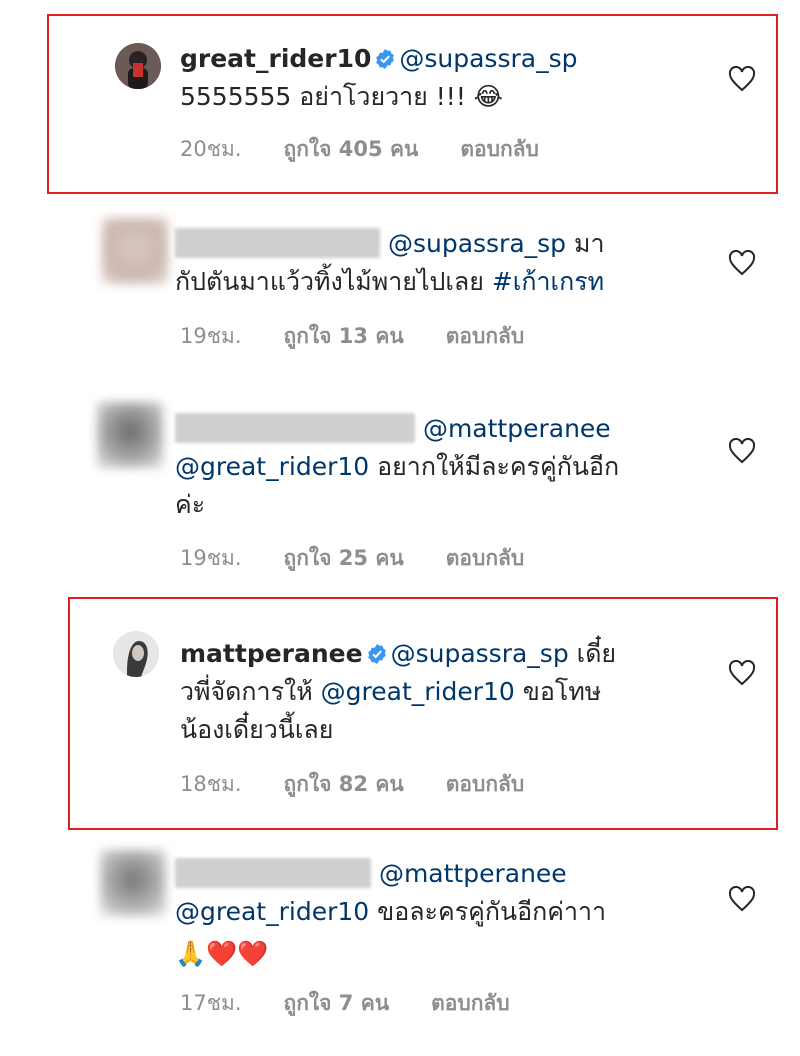 This screenshot has height=1056, width=800. Describe the element at coordinates (548, 281) in the screenshot. I see `hashtag-link: #เก้าเกรท` at that location.